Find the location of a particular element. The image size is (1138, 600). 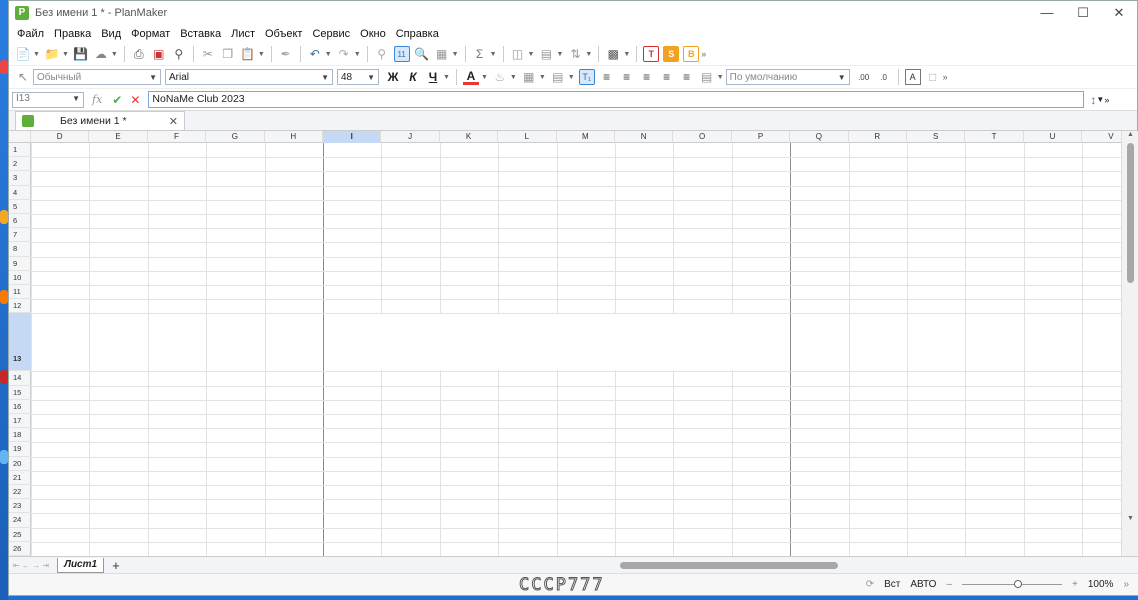

column-header-o: O is located at coordinates (702, 137).